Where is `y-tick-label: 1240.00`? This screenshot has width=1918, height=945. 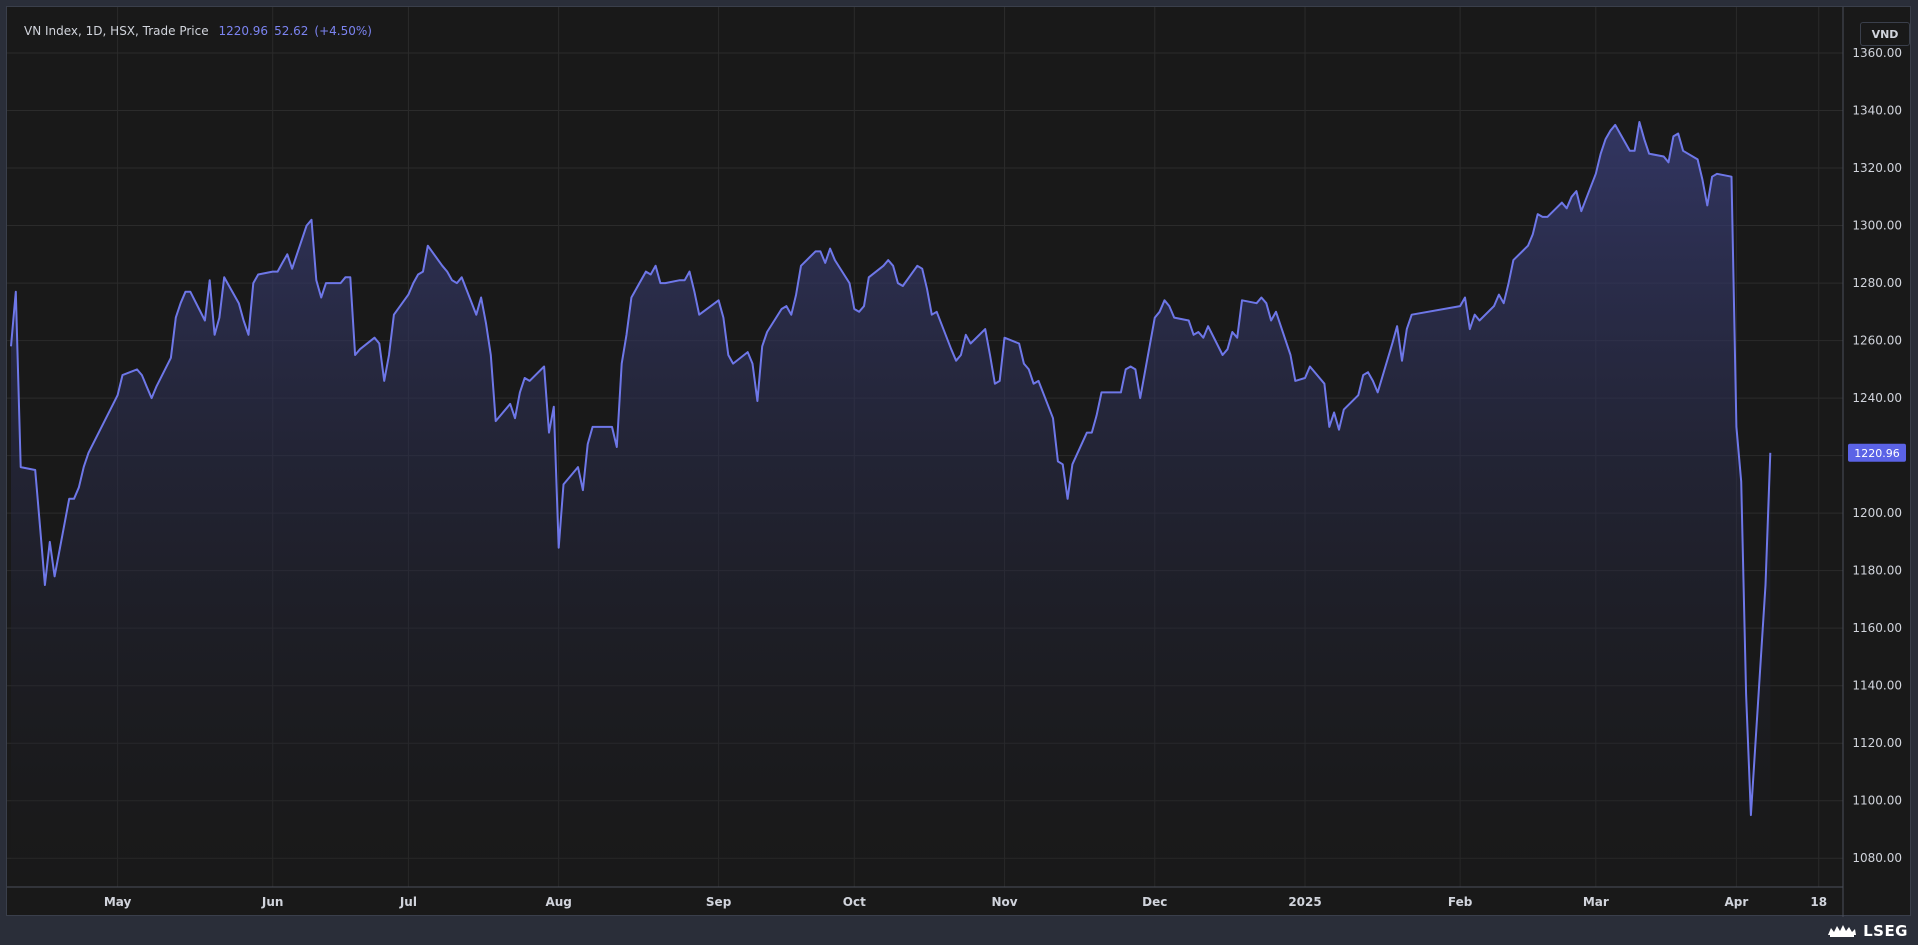 y-tick-label: 1240.00 is located at coordinates (1877, 398).